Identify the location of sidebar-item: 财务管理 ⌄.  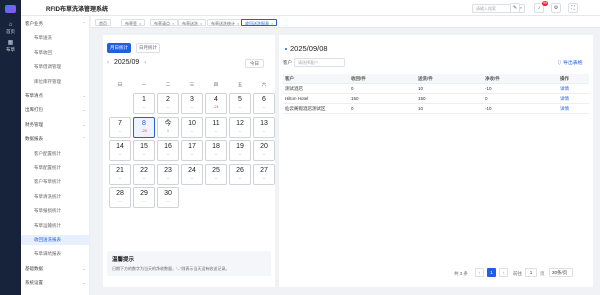
(55, 125).